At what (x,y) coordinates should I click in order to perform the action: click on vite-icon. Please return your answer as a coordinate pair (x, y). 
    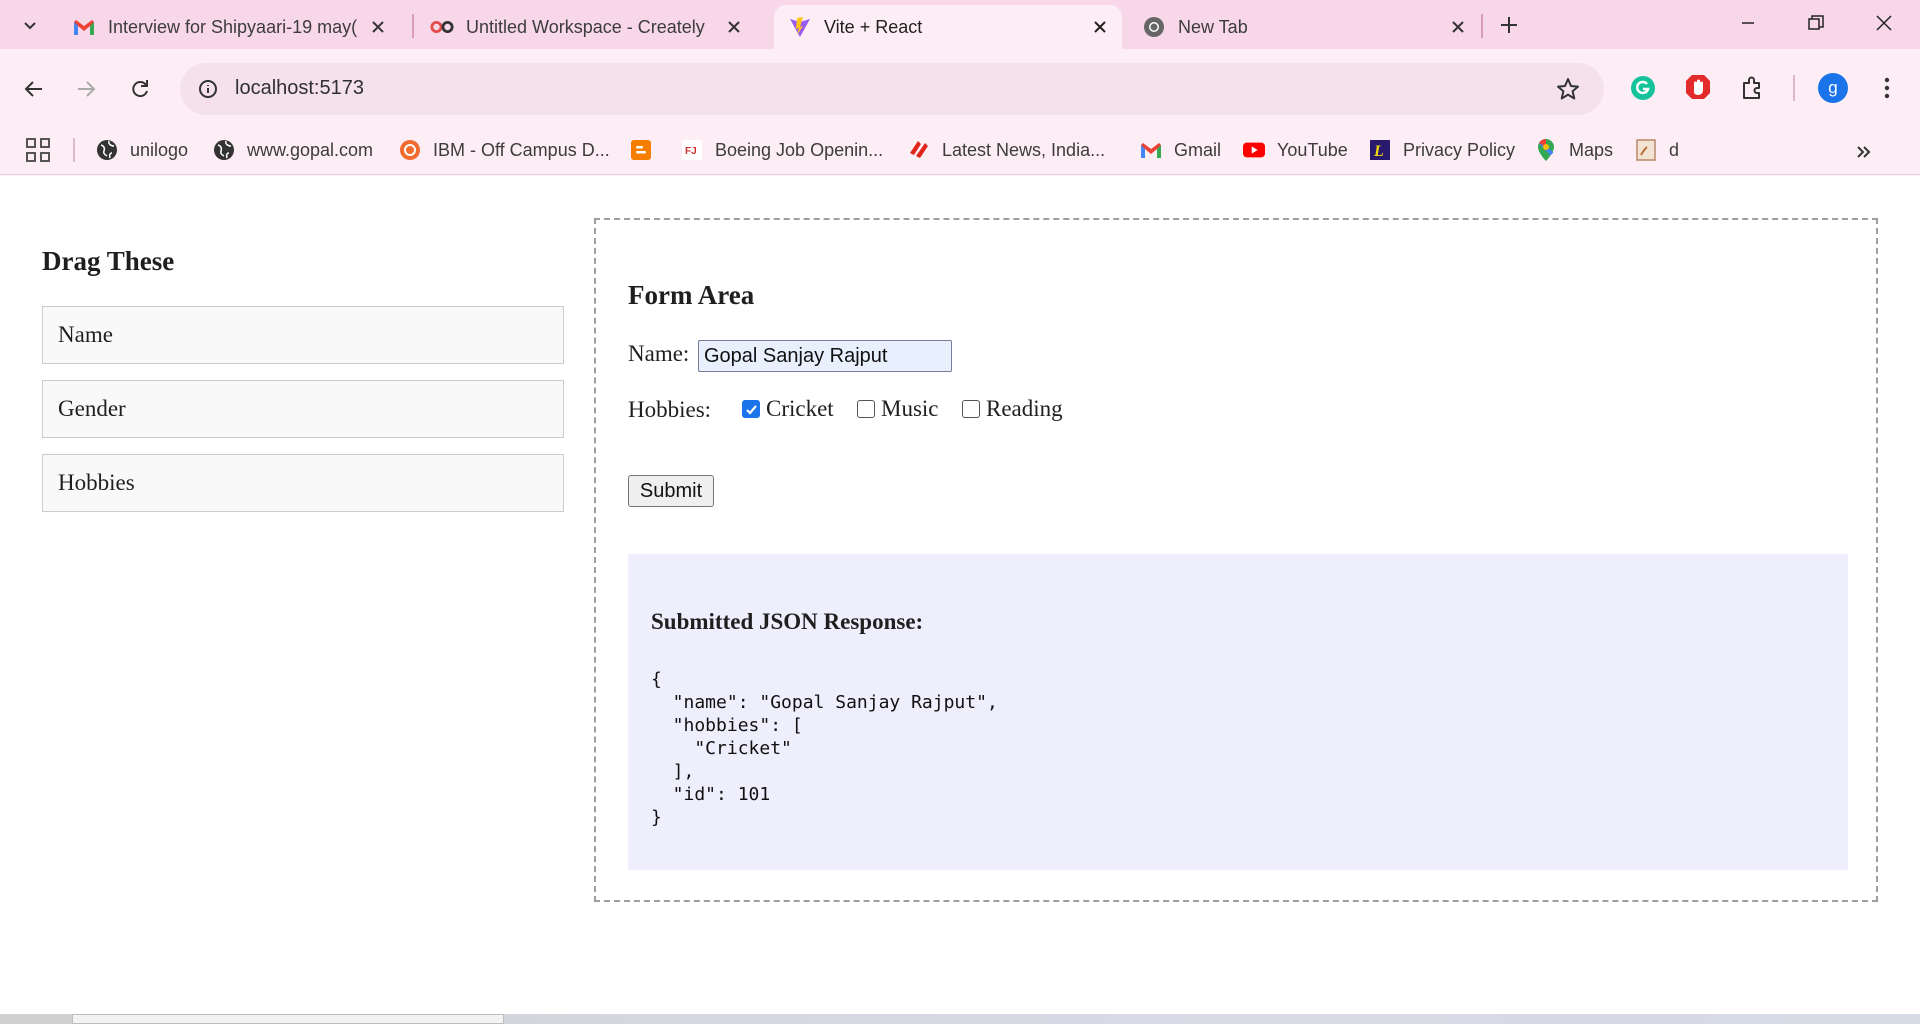
    Looking at the image, I should click on (800, 27).